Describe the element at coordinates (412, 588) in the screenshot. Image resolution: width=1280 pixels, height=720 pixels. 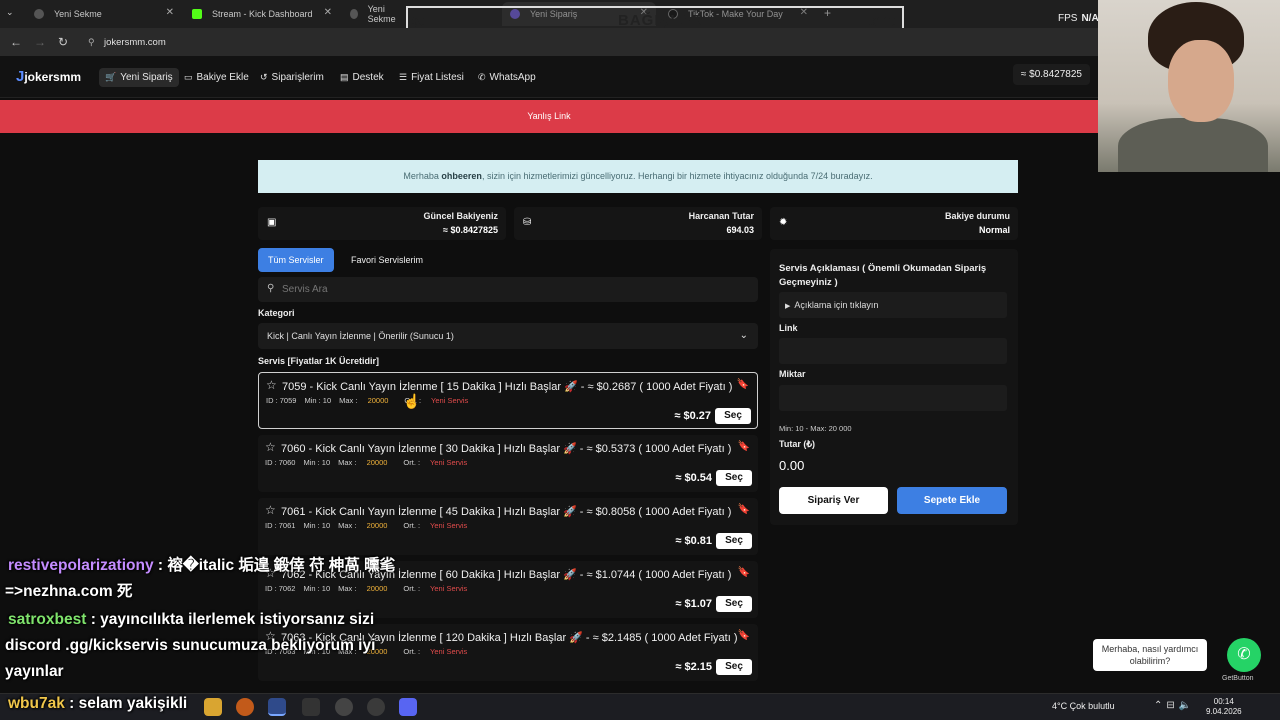
I see `service-ort: Ort. :` at that location.